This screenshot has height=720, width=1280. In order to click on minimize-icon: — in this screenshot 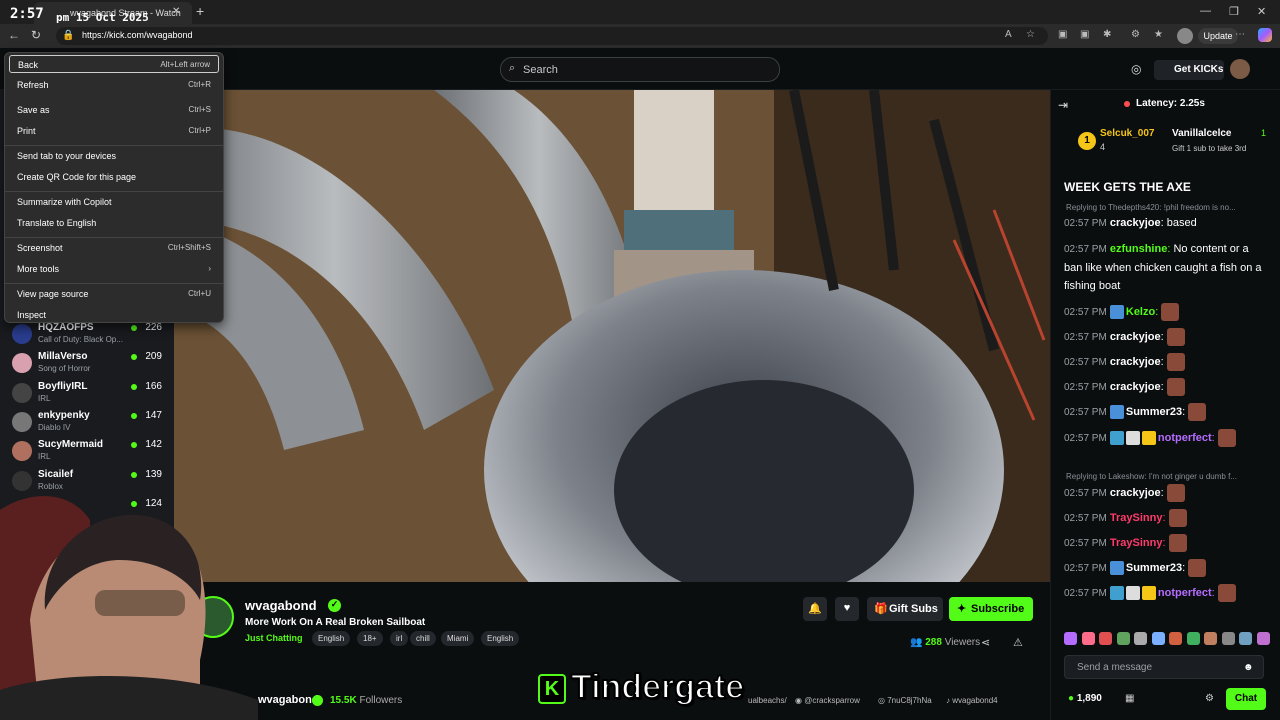, I will do `click(1205, 11)`.